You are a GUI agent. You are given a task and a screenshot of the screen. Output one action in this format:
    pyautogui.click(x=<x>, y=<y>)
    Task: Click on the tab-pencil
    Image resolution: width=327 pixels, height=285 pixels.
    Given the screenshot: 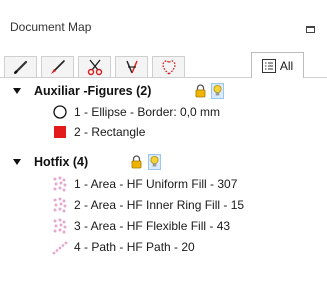 What is the action you would take?
    pyautogui.click(x=20, y=66)
    